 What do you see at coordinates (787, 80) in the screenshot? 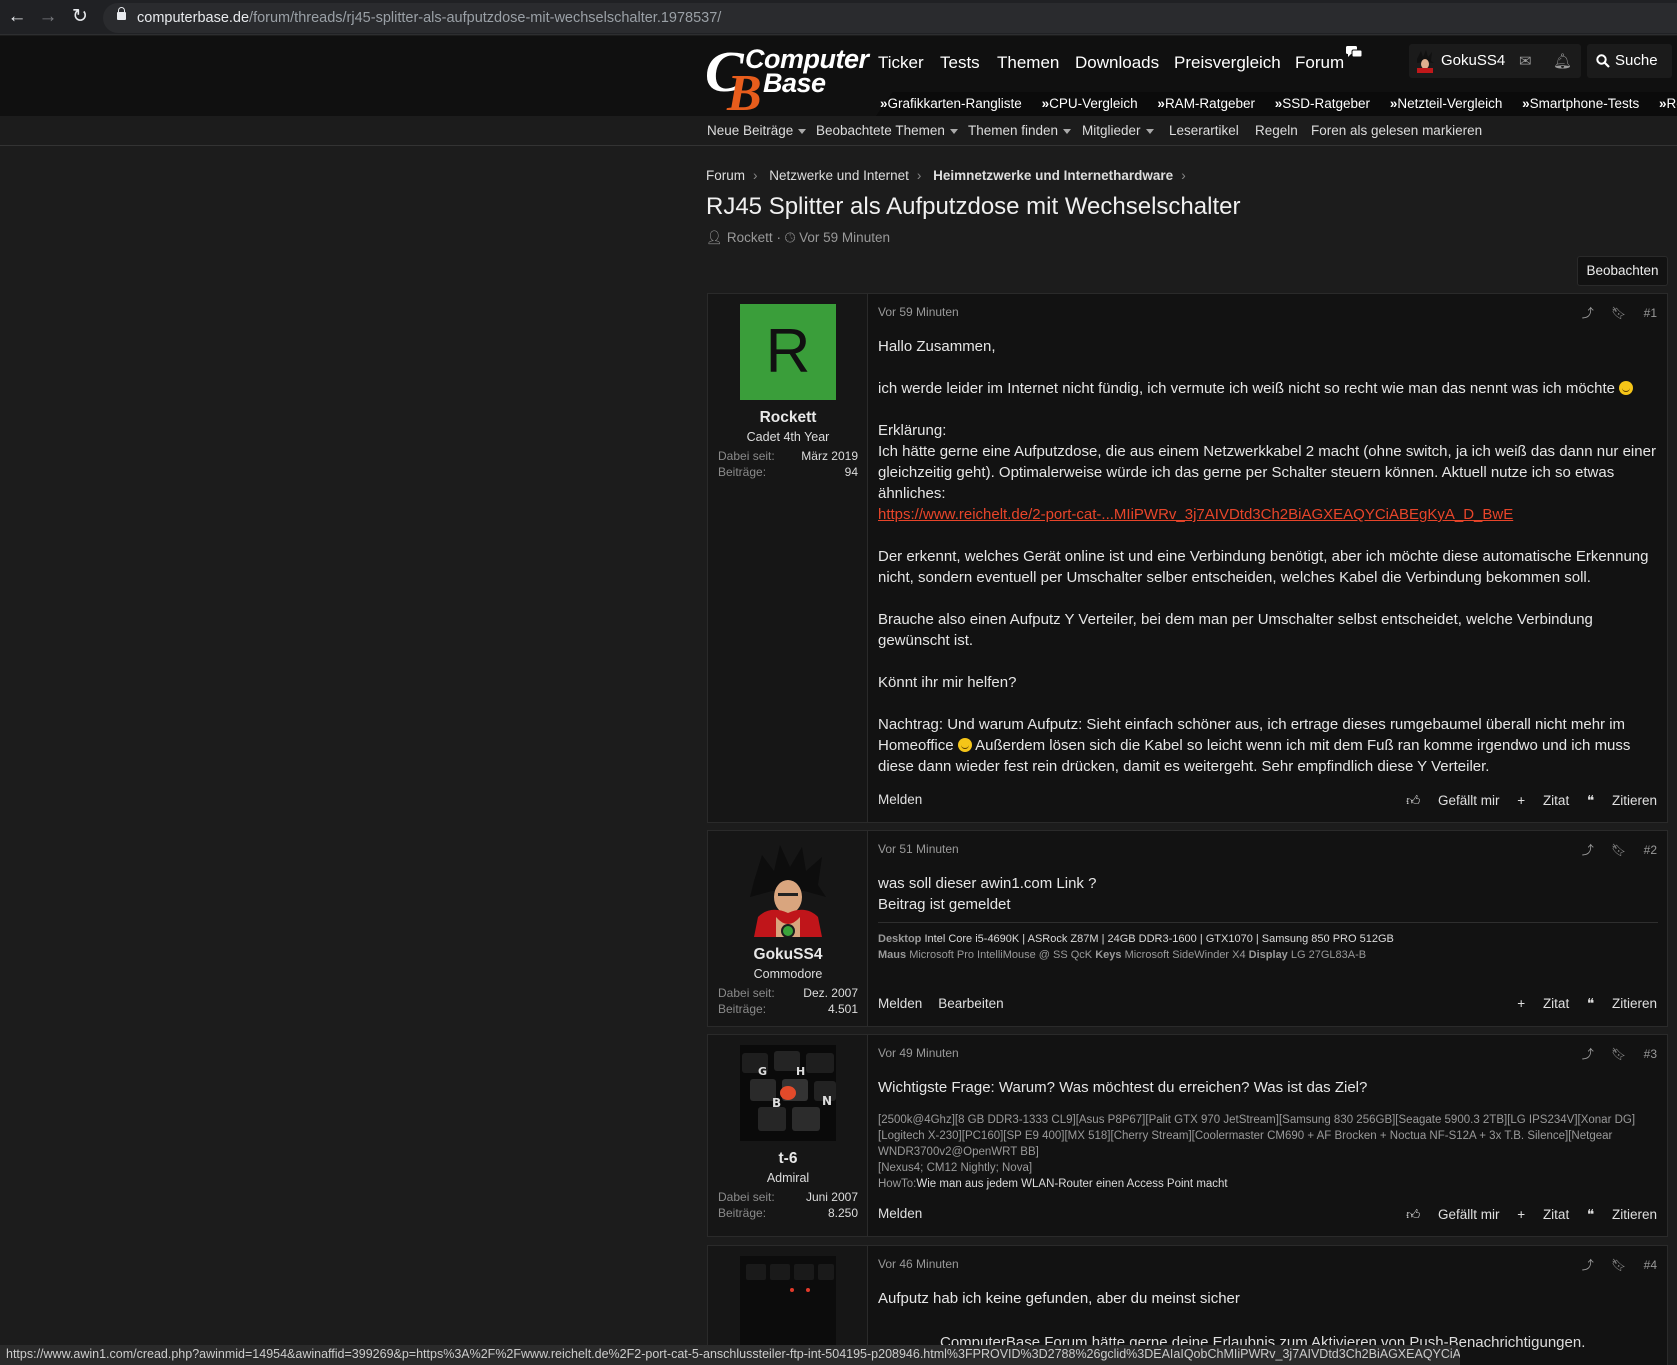
I see `computerbase-logo: C B Computer Base` at bounding box center [787, 80].